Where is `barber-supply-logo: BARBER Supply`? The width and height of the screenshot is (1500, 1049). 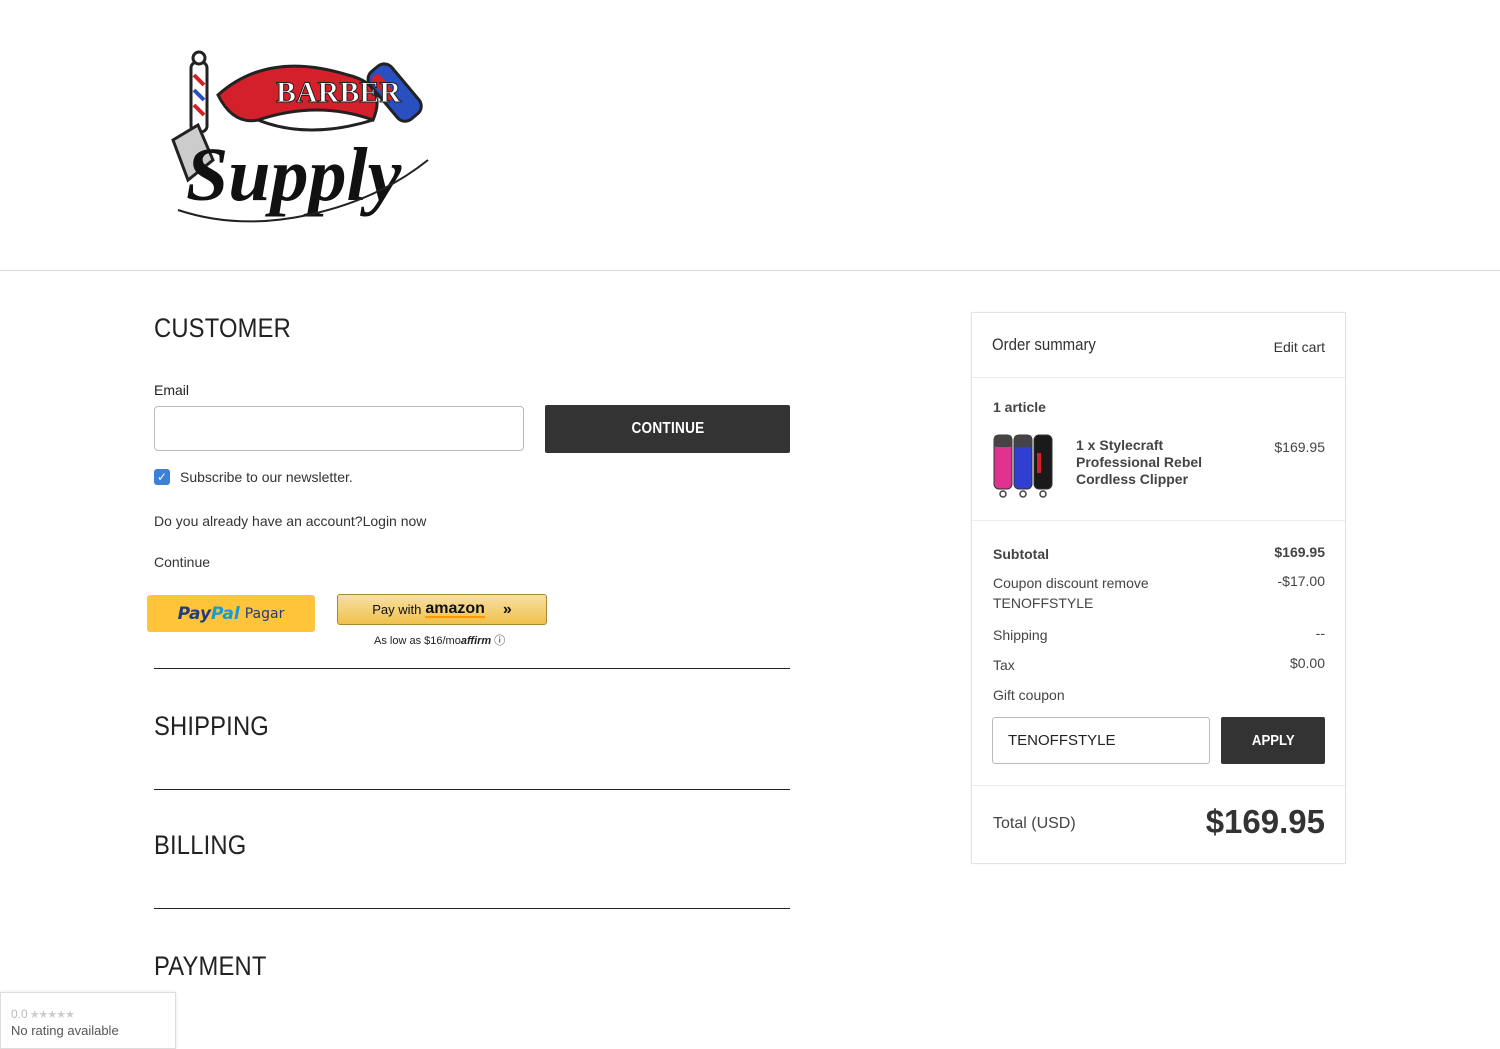
barber-supply-logo: BARBER Supply is located at coordinates (300, 135).